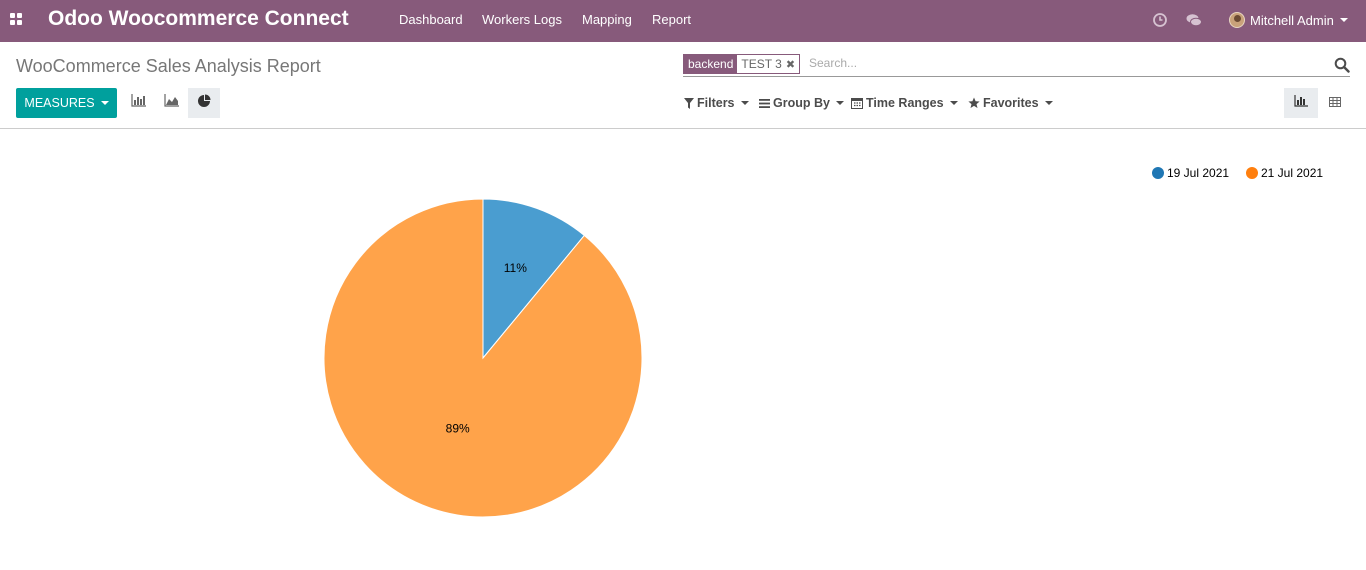 The height and width of the screenshot is (570, 1366). I want to click on menu-item-report: Report, so click(671, 19).